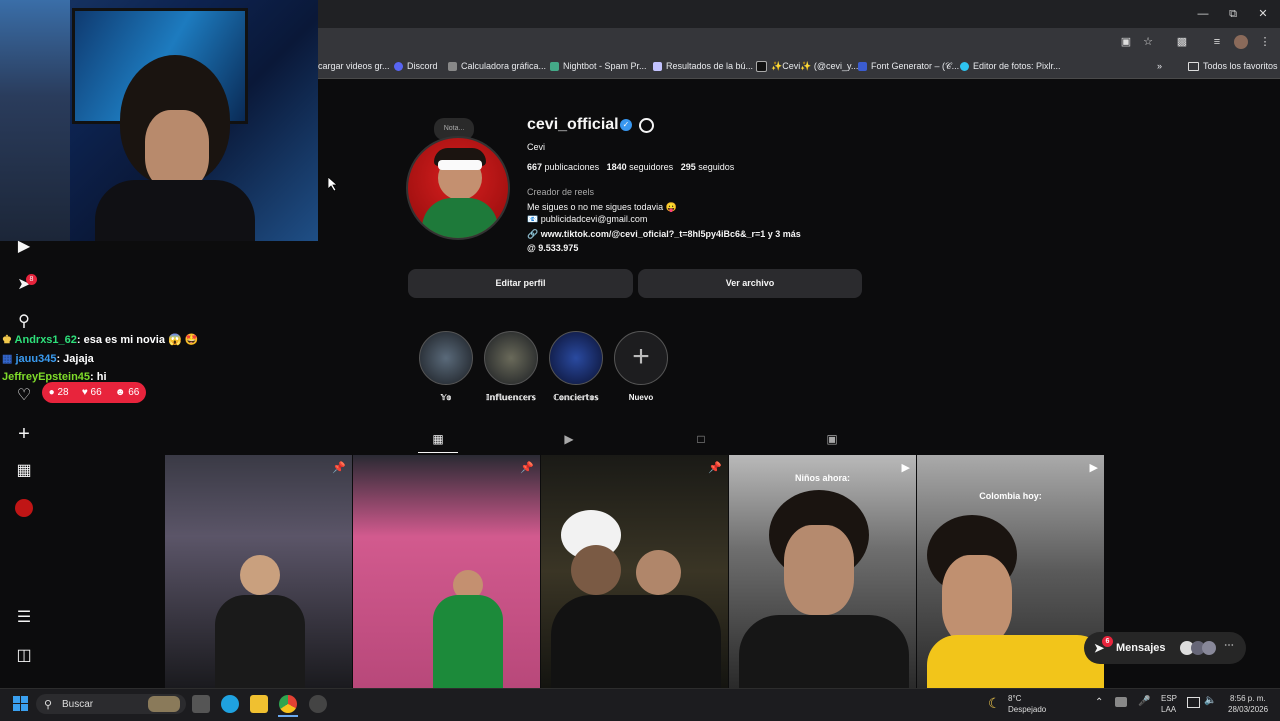 The width and height of the screenshot is (1280, 721). What do you see at coordinates (416, 66) in the screenshot?
I see `bookmark-item: Discord` at bounding box center [416, 66].